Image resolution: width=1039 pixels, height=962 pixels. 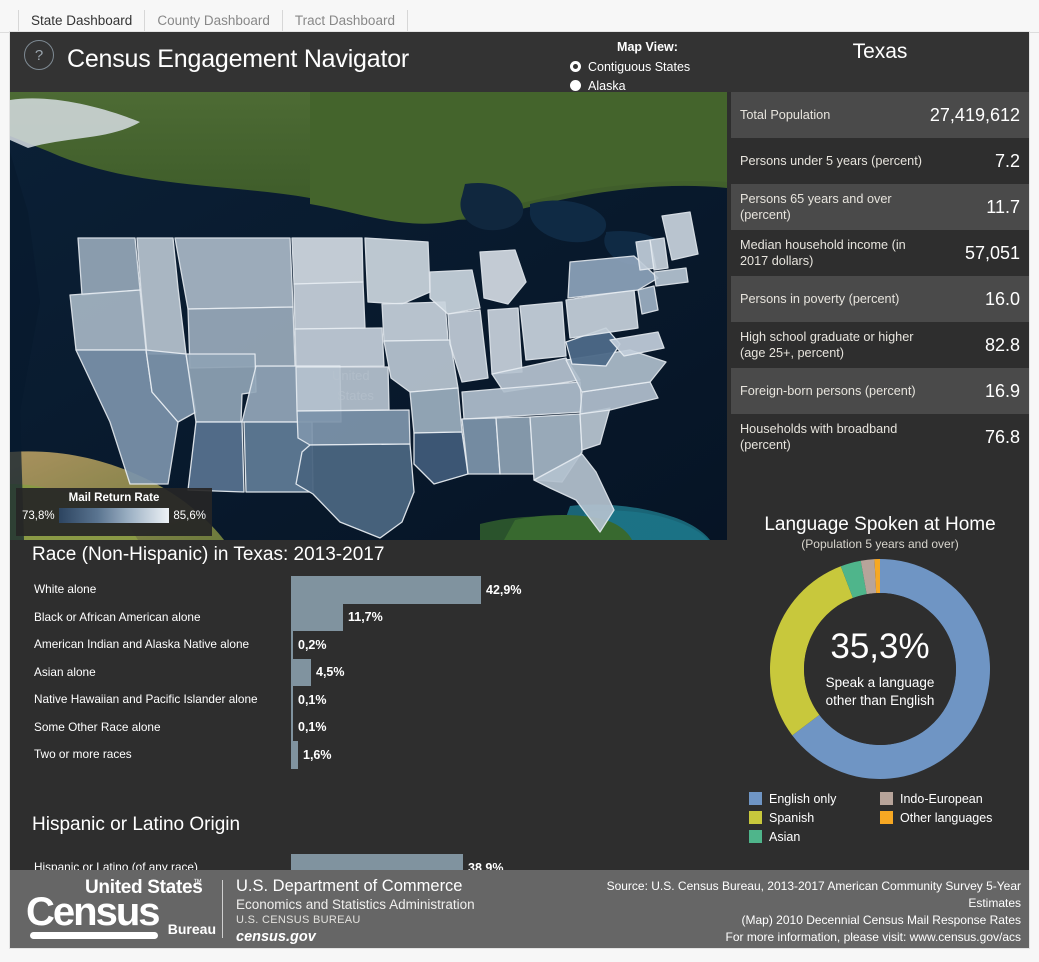 I want to click on bar-value-label: 1,6%, so click(x=317, y=754).